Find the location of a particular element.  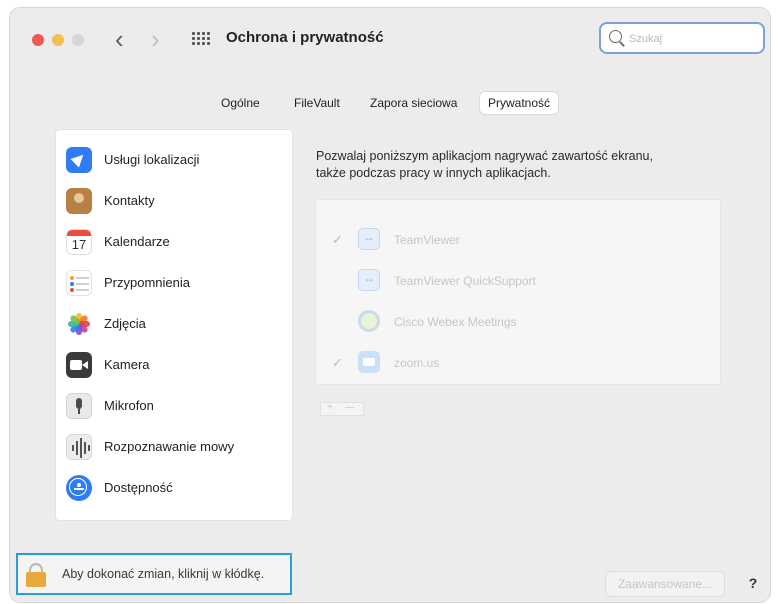

forward-button: › is located at coordinates (155, 39).